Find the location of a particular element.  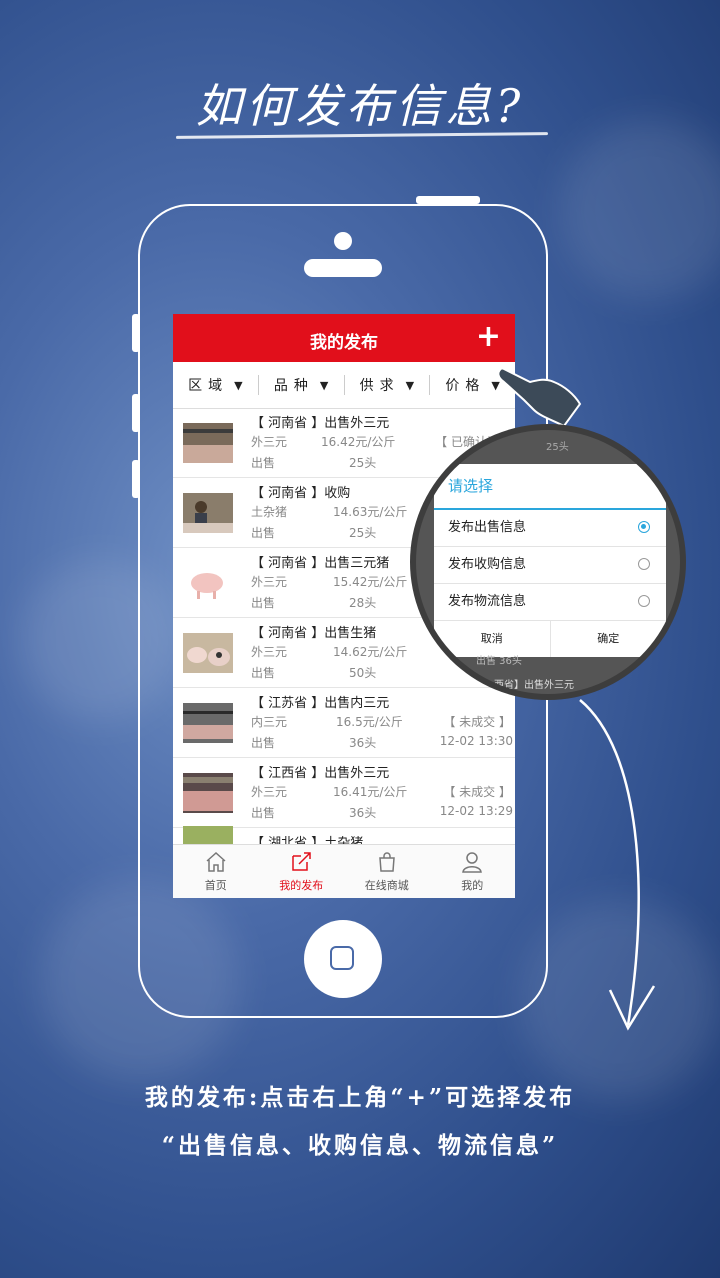

listing-price: 16.41元/公斤 is located at coordinates (370, 792).